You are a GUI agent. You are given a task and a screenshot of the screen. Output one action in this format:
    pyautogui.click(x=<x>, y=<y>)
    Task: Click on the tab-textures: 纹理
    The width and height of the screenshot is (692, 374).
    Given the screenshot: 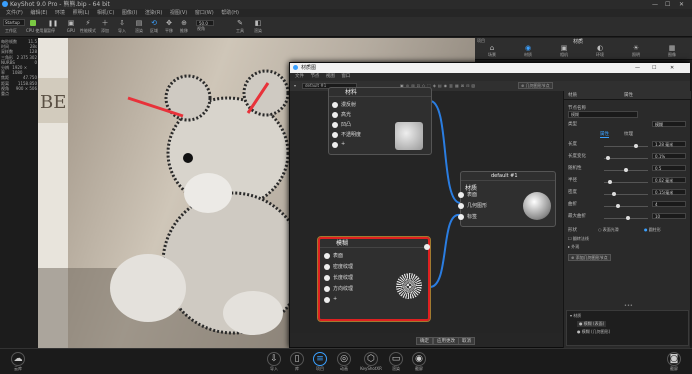 What is the action you would take?
    pyautogui.click(x=628, y=134)
    